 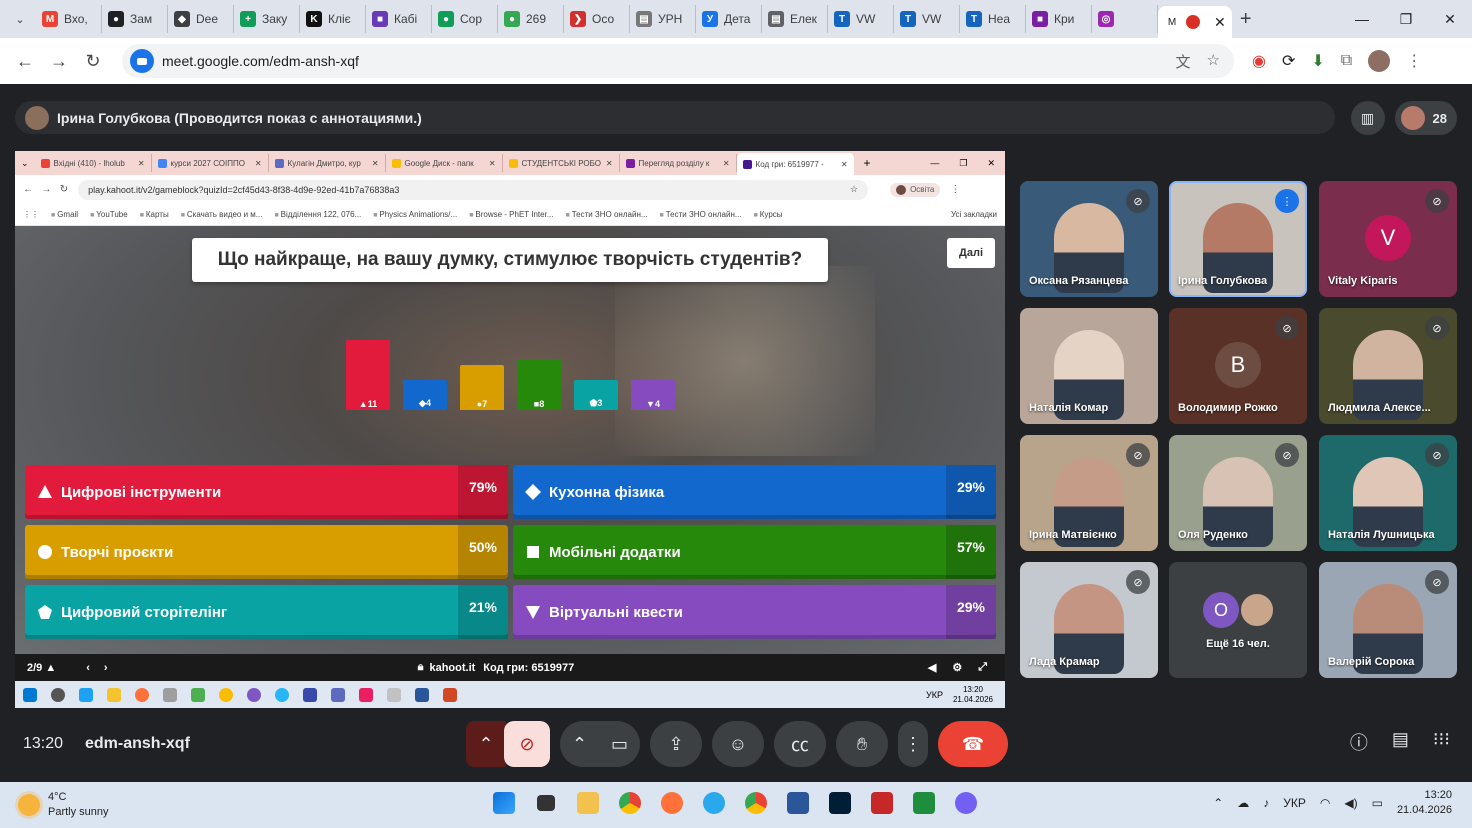 What do you see at coordinates (198, 694) in the screenshot?
I see `inner-app2-icon` at bounding box center [198, 694].